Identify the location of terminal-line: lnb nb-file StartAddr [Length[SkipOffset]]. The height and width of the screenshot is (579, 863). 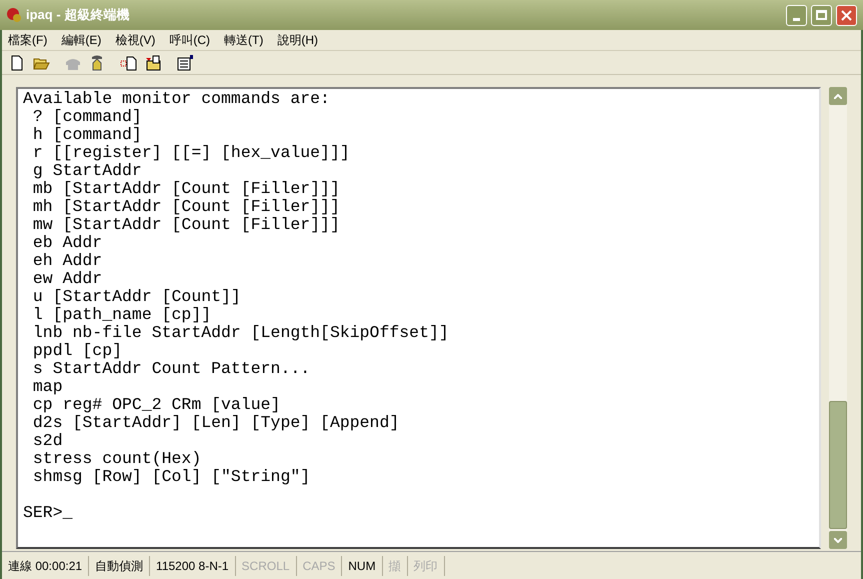
(241, 333).